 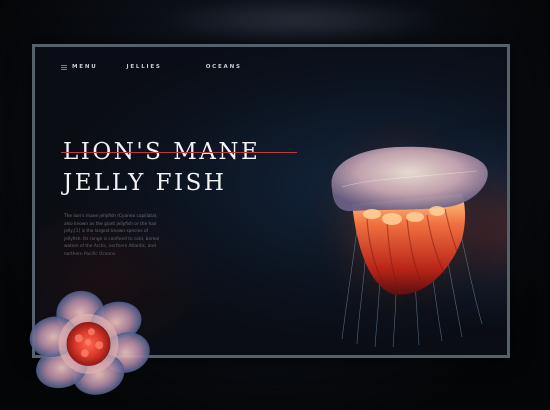 I want to click on nav-menu: MENU, so click(x=79, y=67).